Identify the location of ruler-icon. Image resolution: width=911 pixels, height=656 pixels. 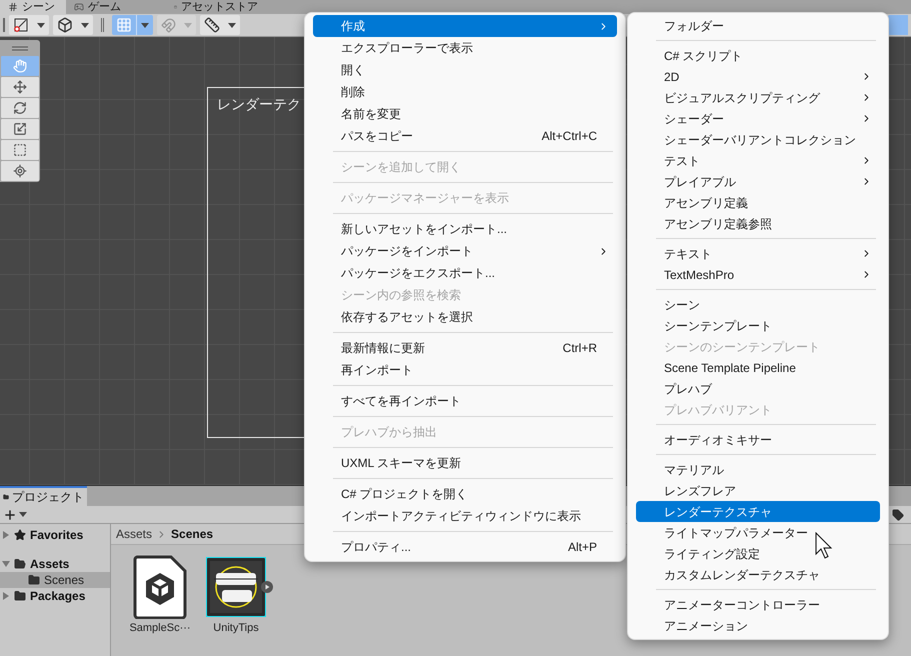
(212, 25).